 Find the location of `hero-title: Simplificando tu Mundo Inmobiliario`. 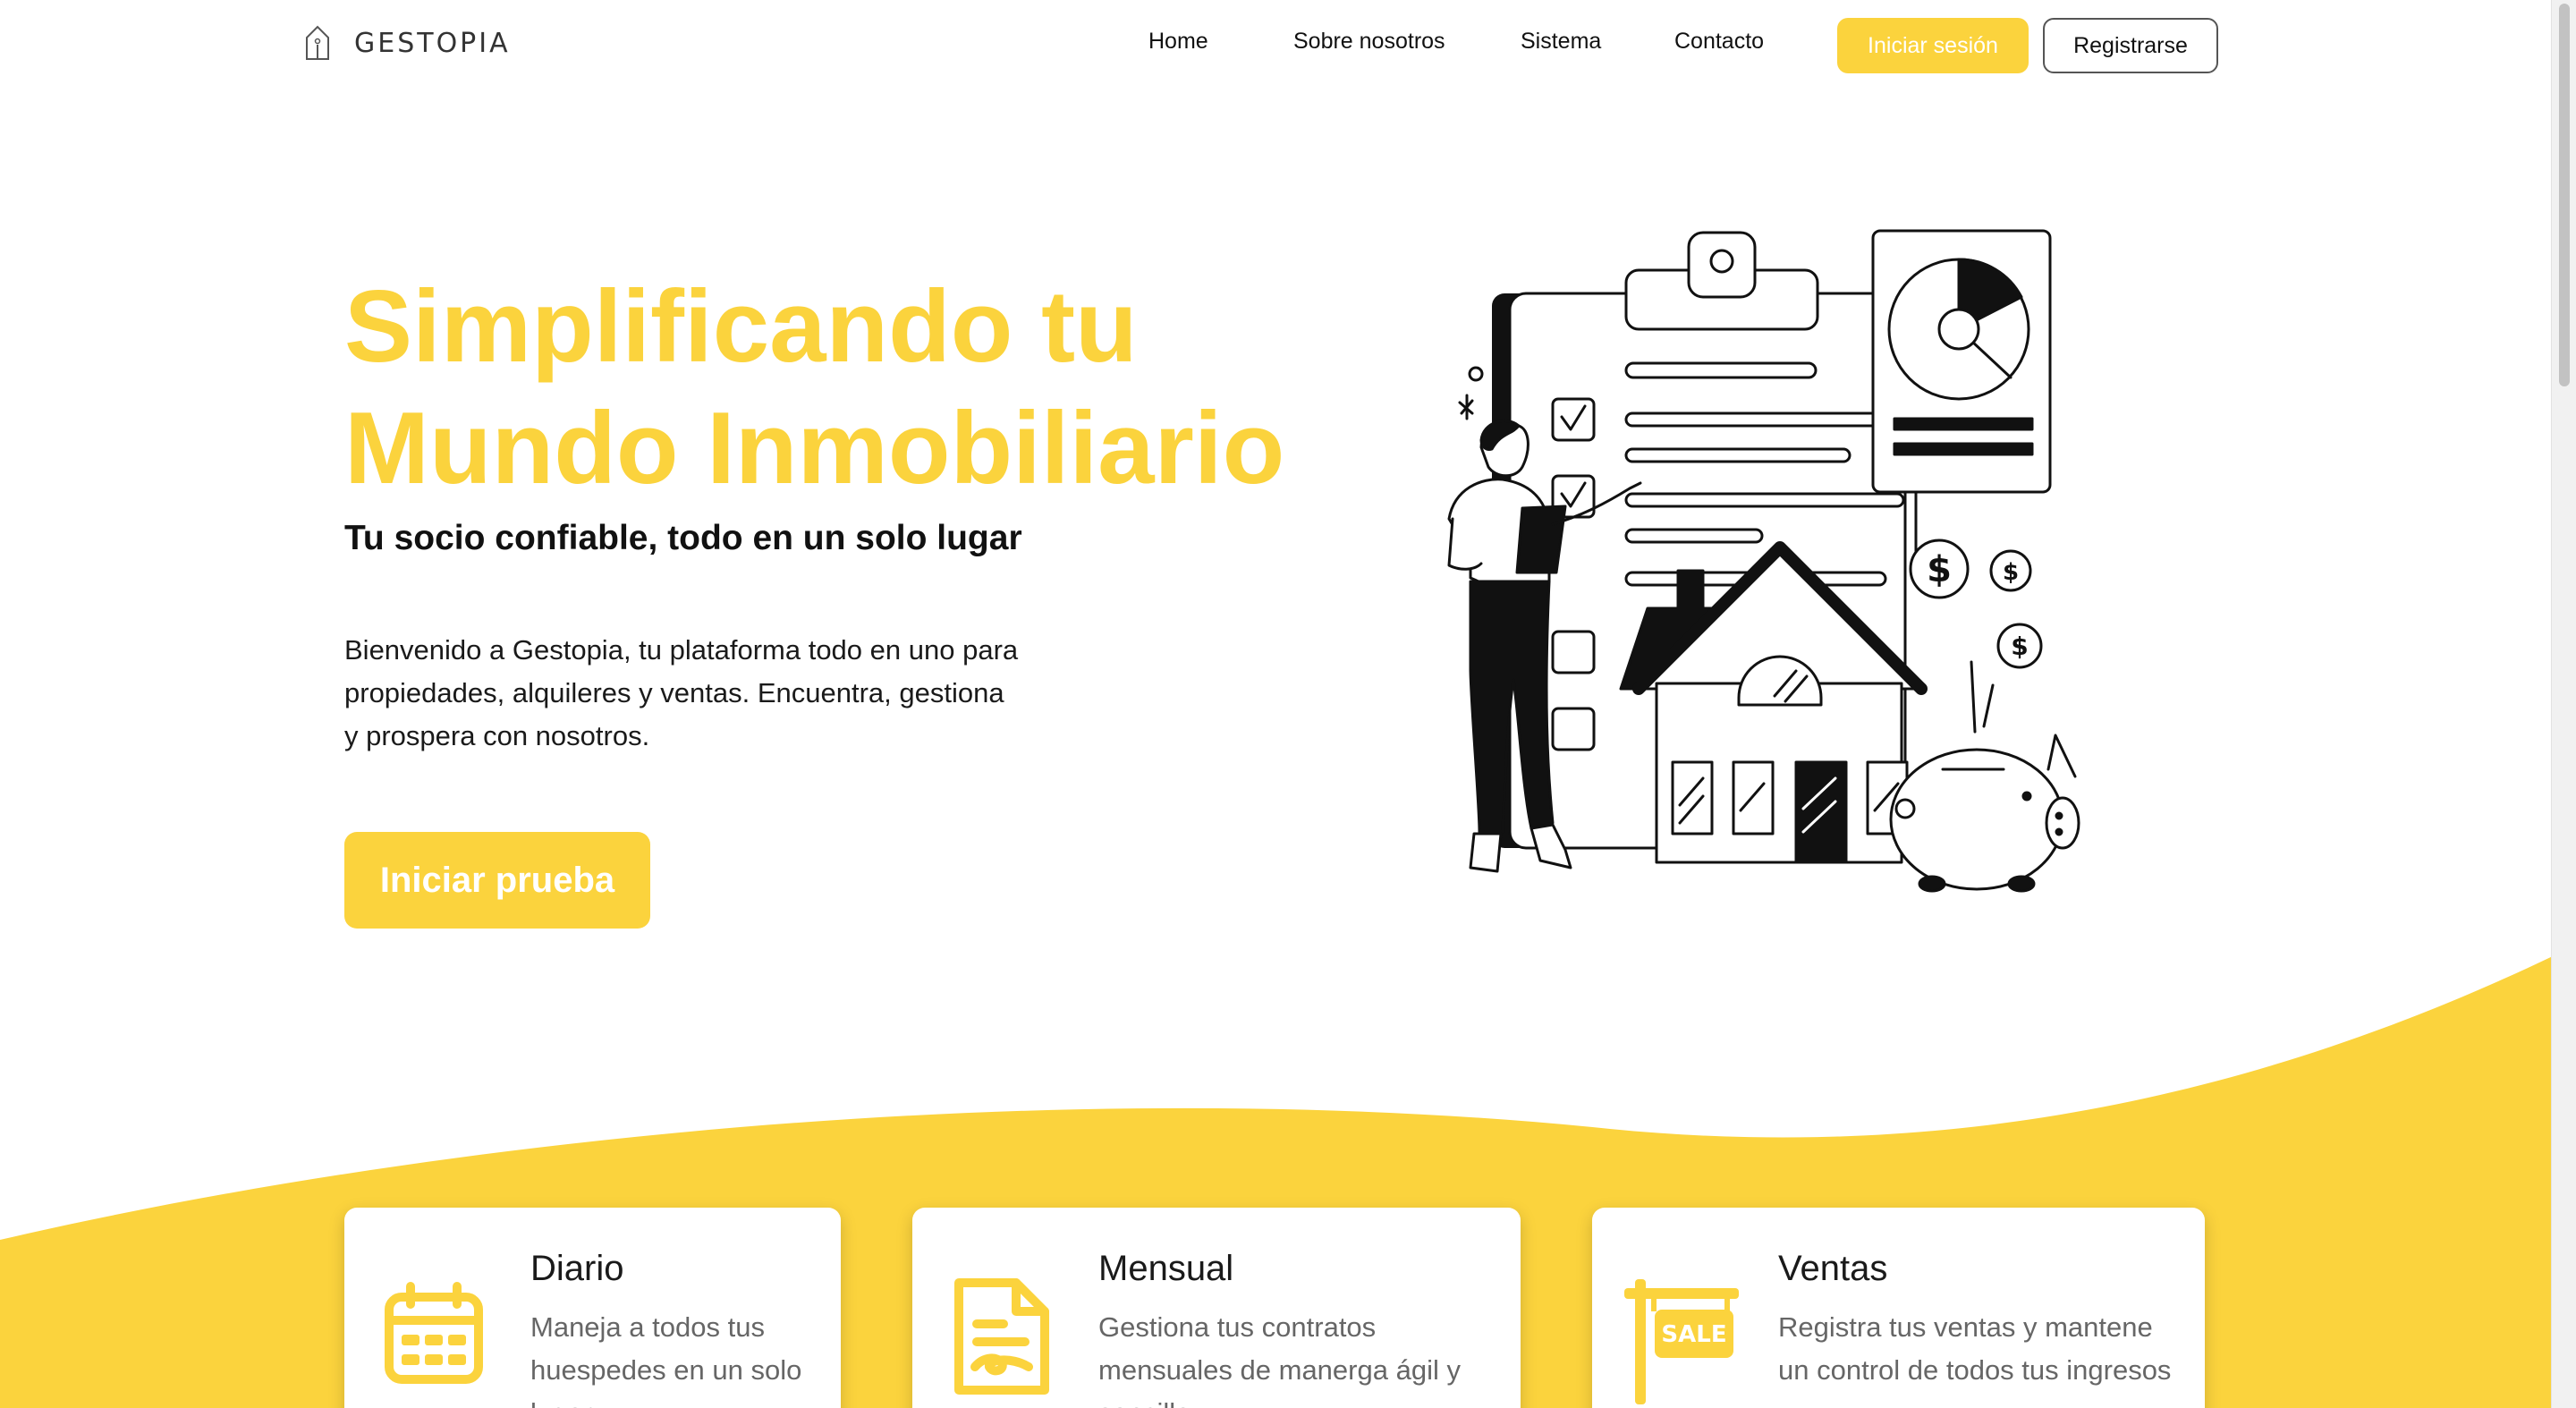

hero-title: Simplificando tu Mundo Inmobiliario is located at coordinates (836, 388).